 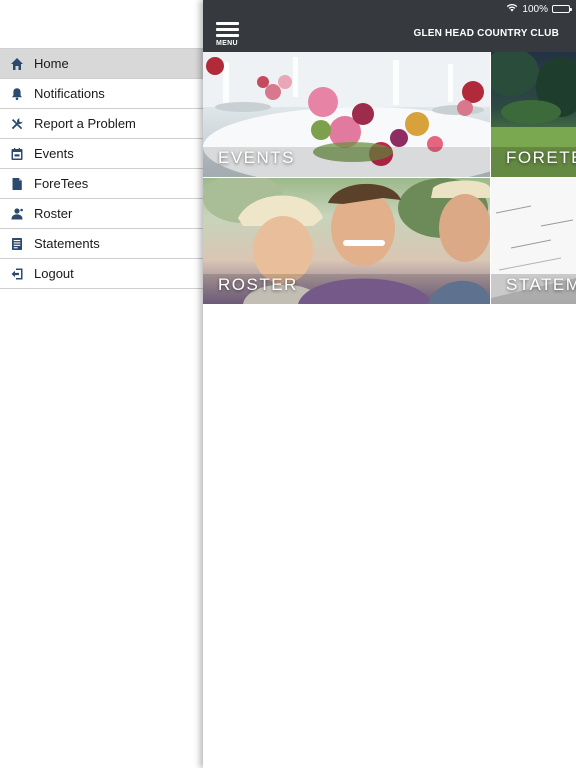 What do you see at coordinates (346, 114) in the screenshot?
I see `tile-events: EVENTS` at bounding box center [346, 114].